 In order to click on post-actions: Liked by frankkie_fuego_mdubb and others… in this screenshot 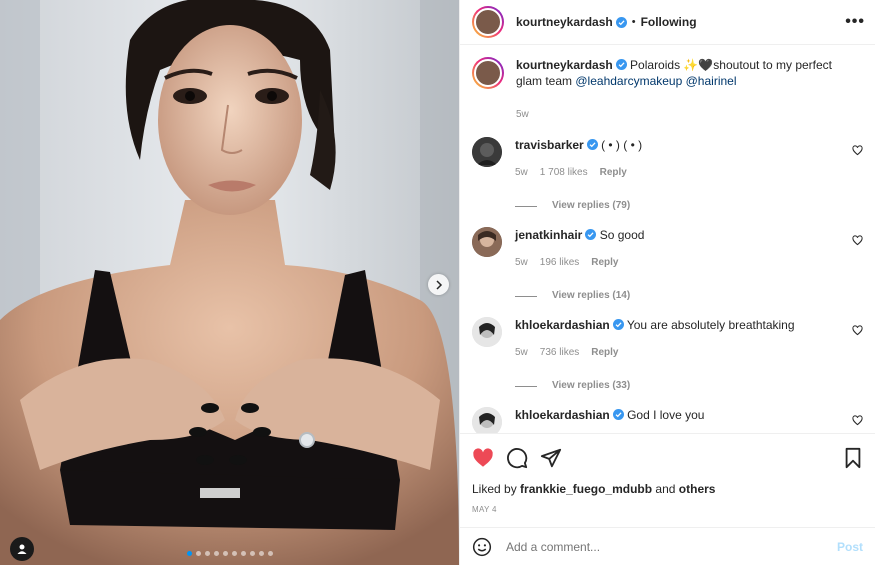, I will do `click(667, 499)`.